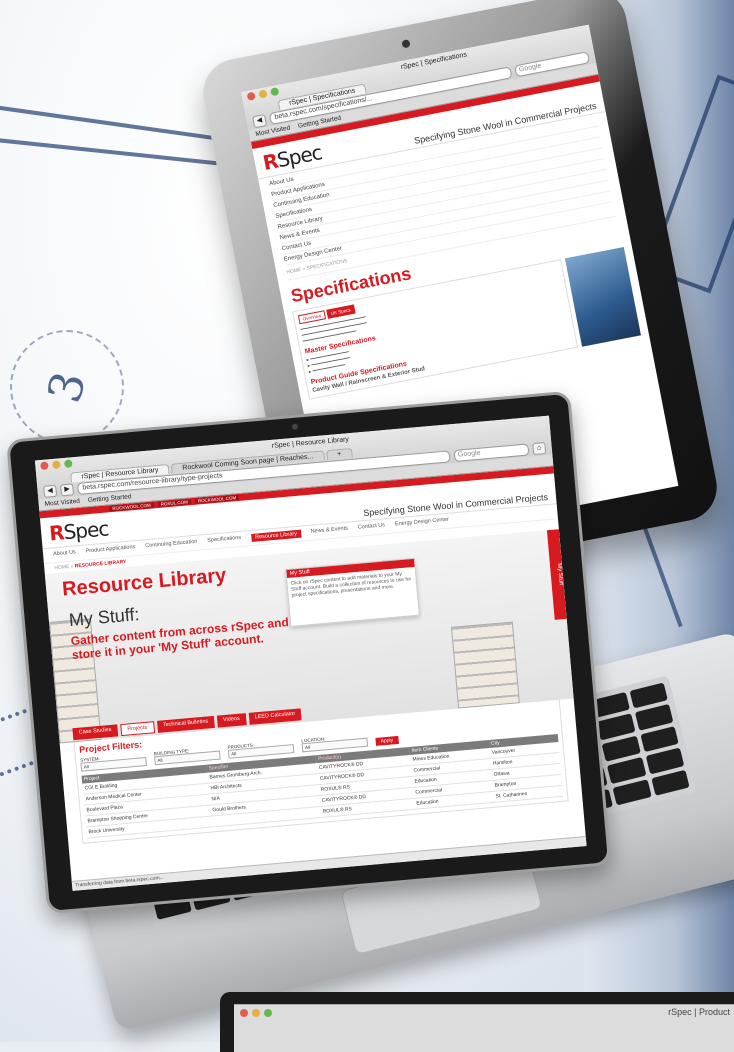 The width and height of the screenshot is (734, 1052). What do you see at coordinates (484, 1028) in the screenshot?
I see `monitor-screen: rSpec | Product` at bounding box center [484, 1028].